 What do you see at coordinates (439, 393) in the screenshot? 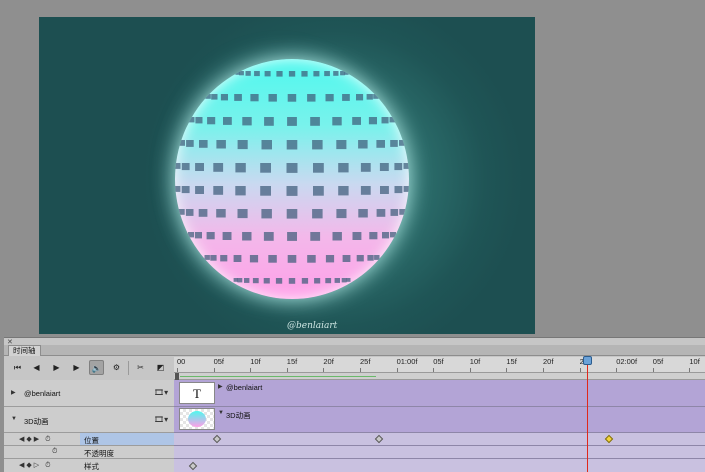
I see `layer-bar-benlaiart: T ▶ @benlaiart` at bounding box center [439, 393].